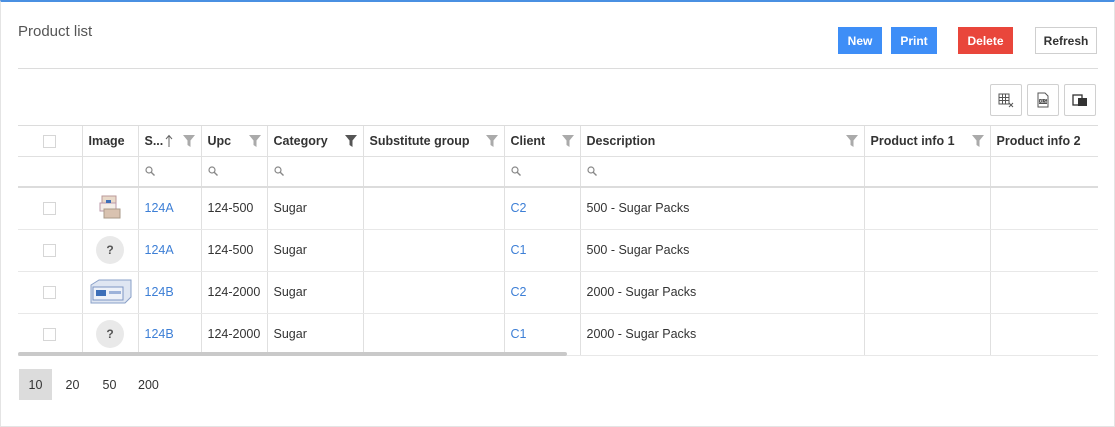 The image size is (1115, 427). Describe the element at coordinates (722, 141) in the screenshot. I see `column-header-description: Description` at that location.